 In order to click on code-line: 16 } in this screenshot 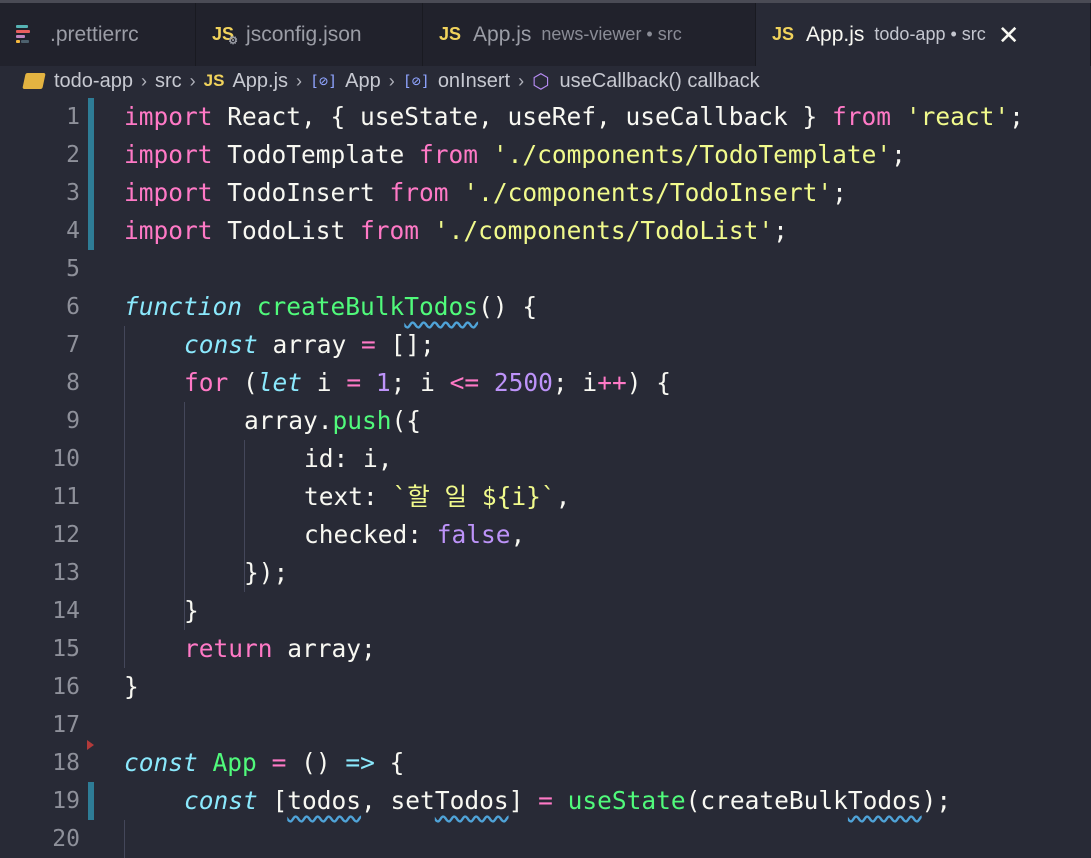, I will do `click(545, 687)`.